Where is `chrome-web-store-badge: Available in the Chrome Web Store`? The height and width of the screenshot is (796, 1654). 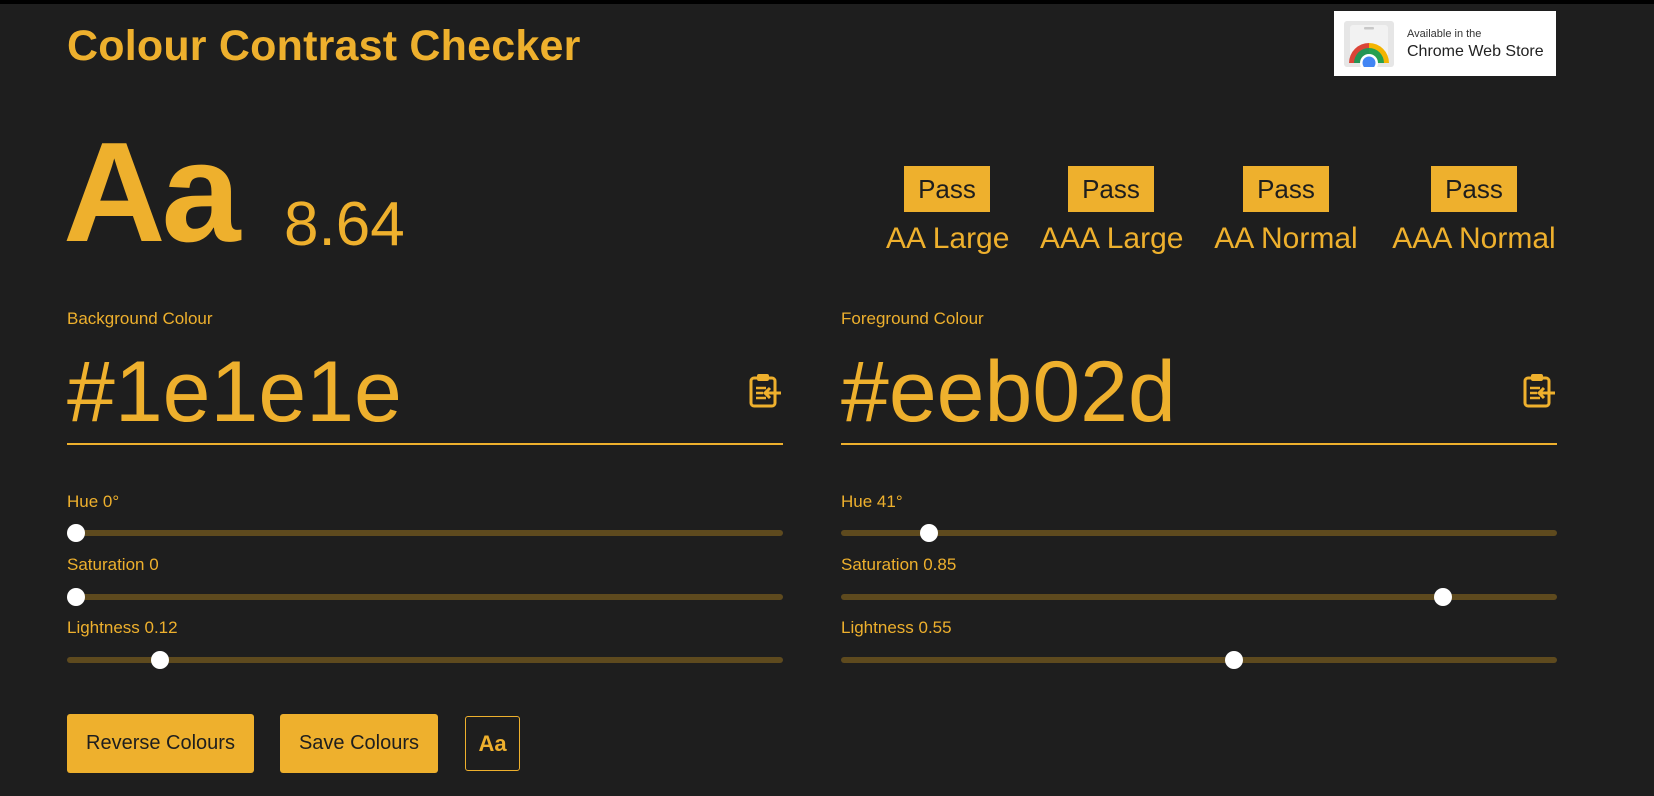
chrome-web-store-badge: Available in the Chrome Web Store is located at coordinates (1445, 43).